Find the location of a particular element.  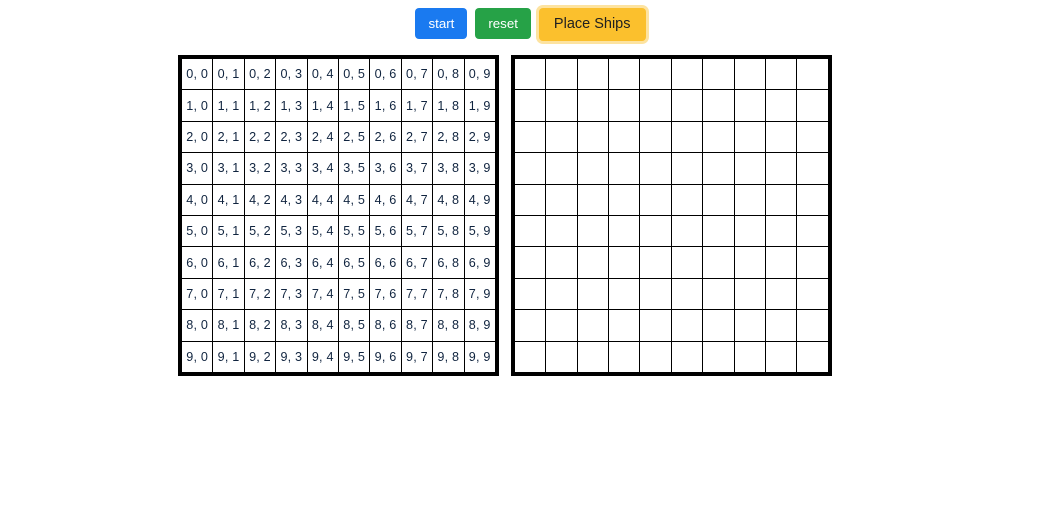

place-ships-button: Place Ships is located at coordinates (592, 24).